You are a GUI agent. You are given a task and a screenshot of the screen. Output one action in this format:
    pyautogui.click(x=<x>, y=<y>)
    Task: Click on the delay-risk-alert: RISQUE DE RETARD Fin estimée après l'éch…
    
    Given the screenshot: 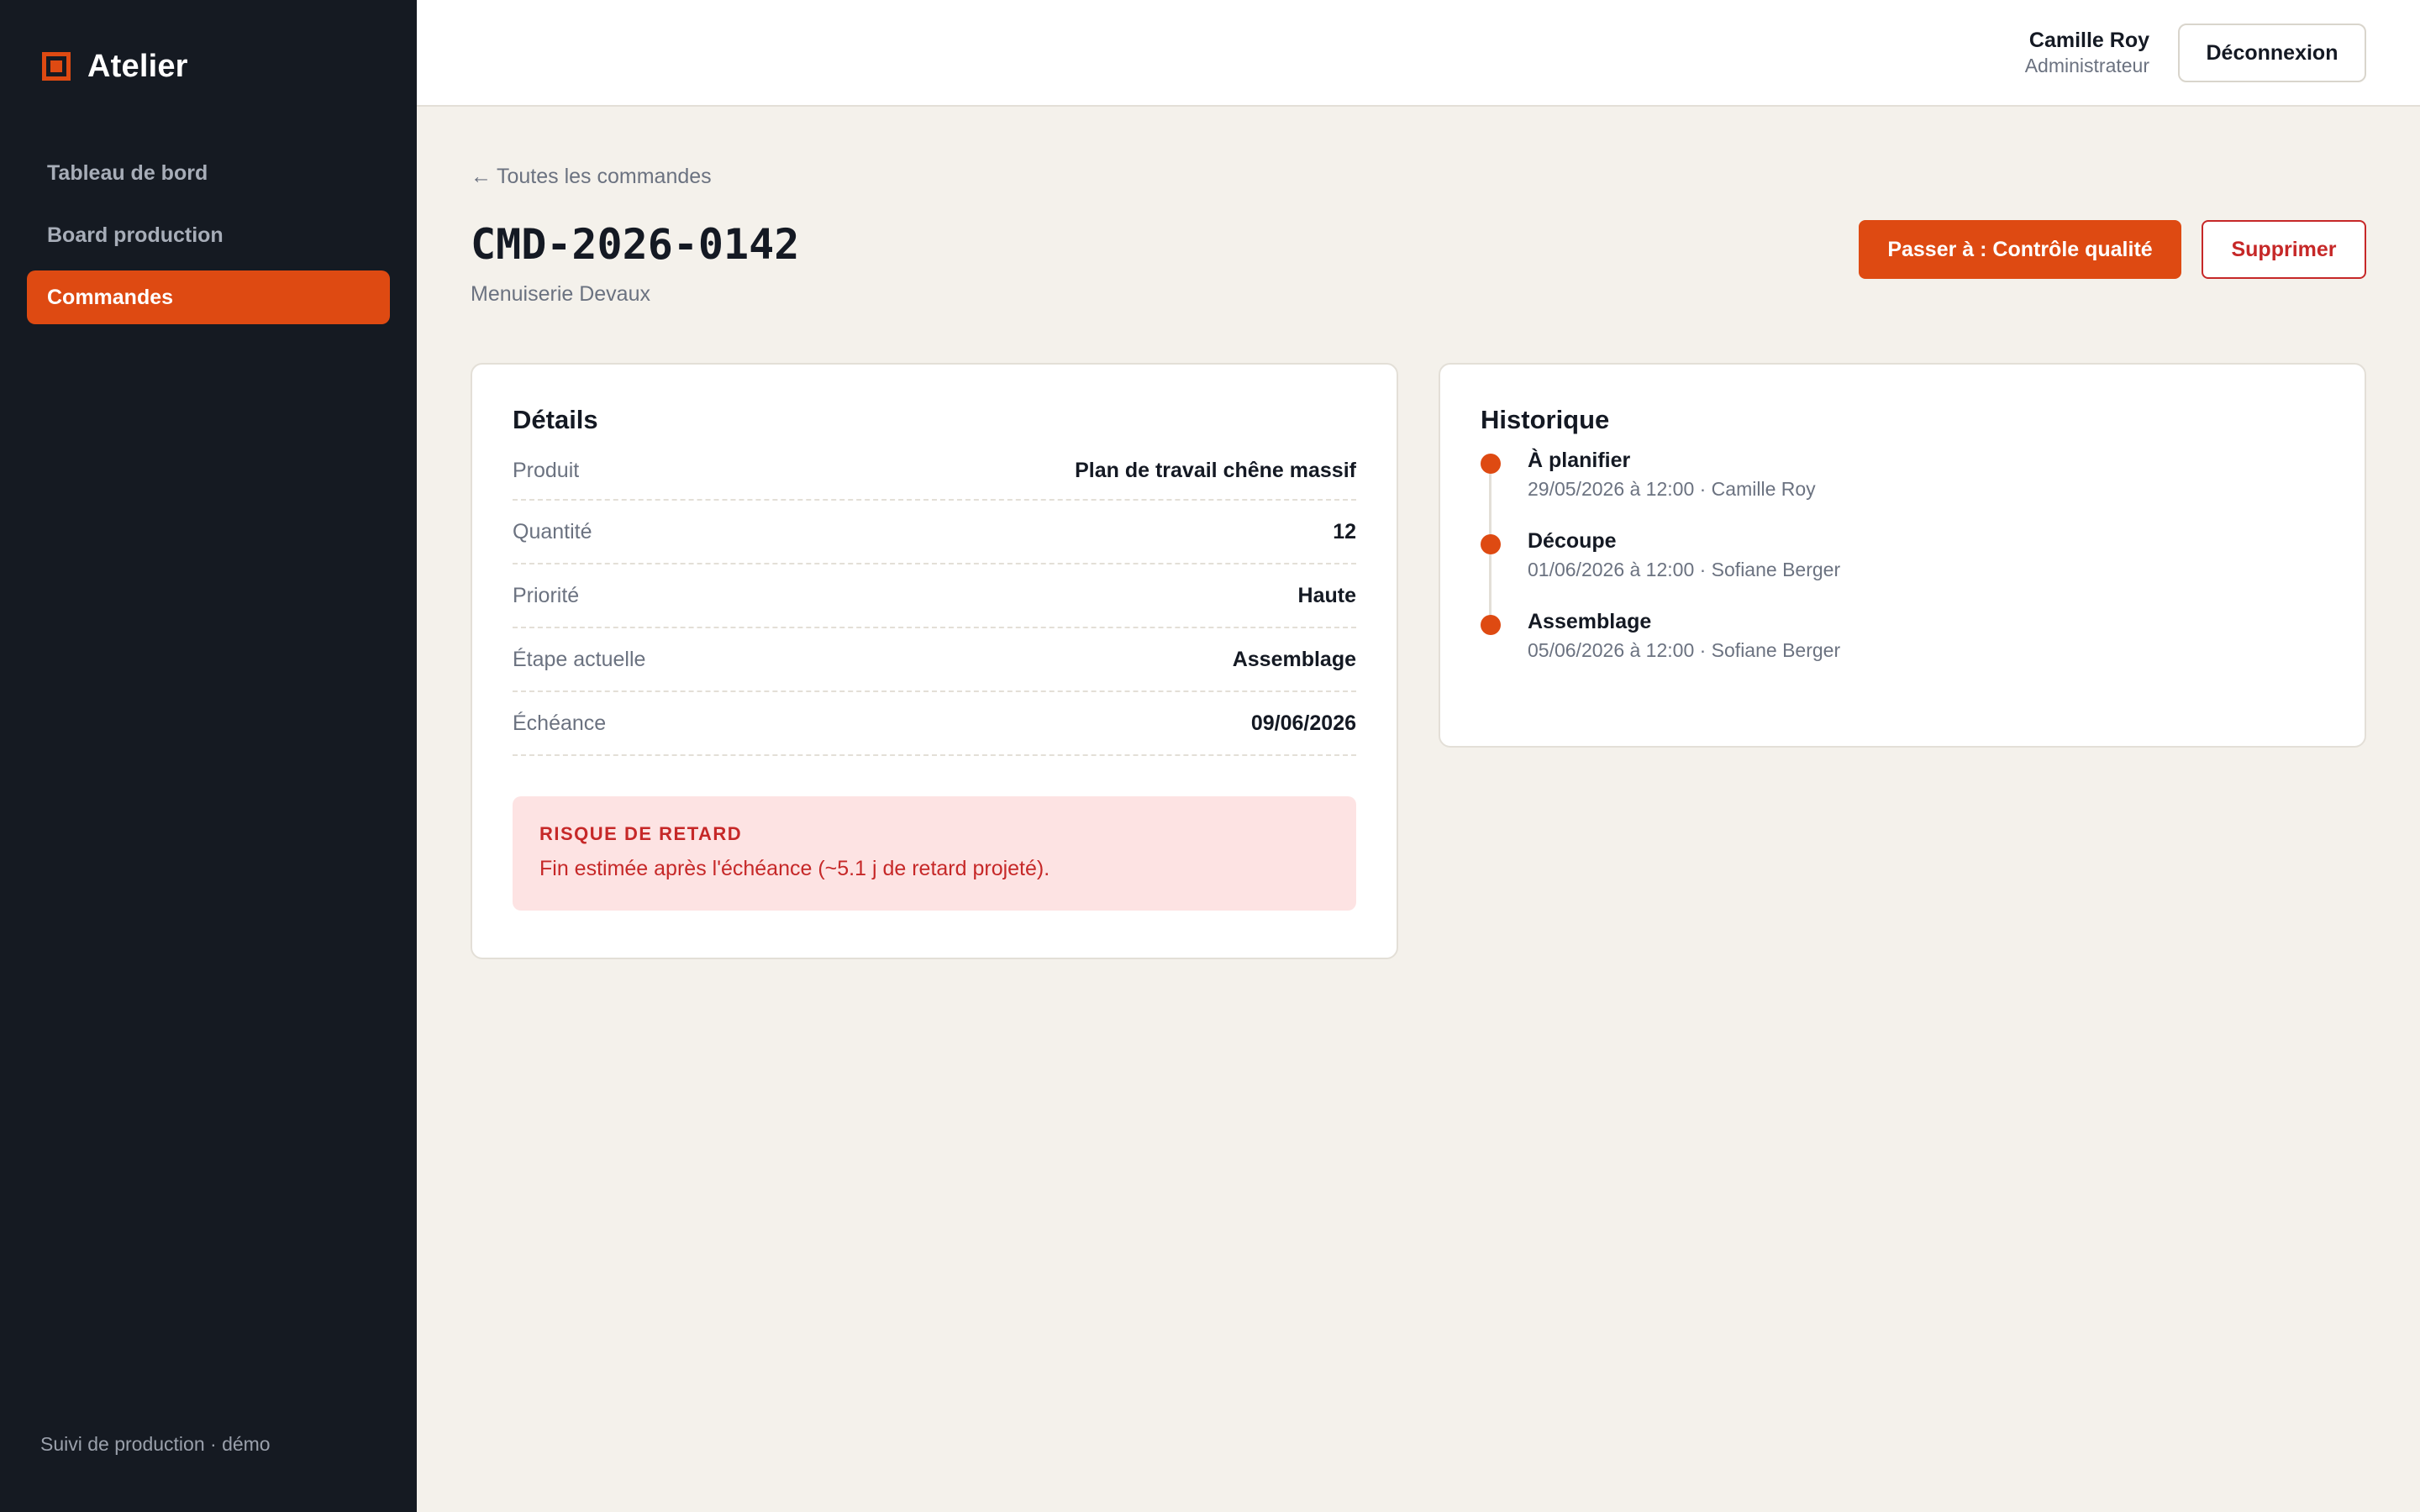 What is the action you would take?
    pyautogui.click(x=934, y=853)
    